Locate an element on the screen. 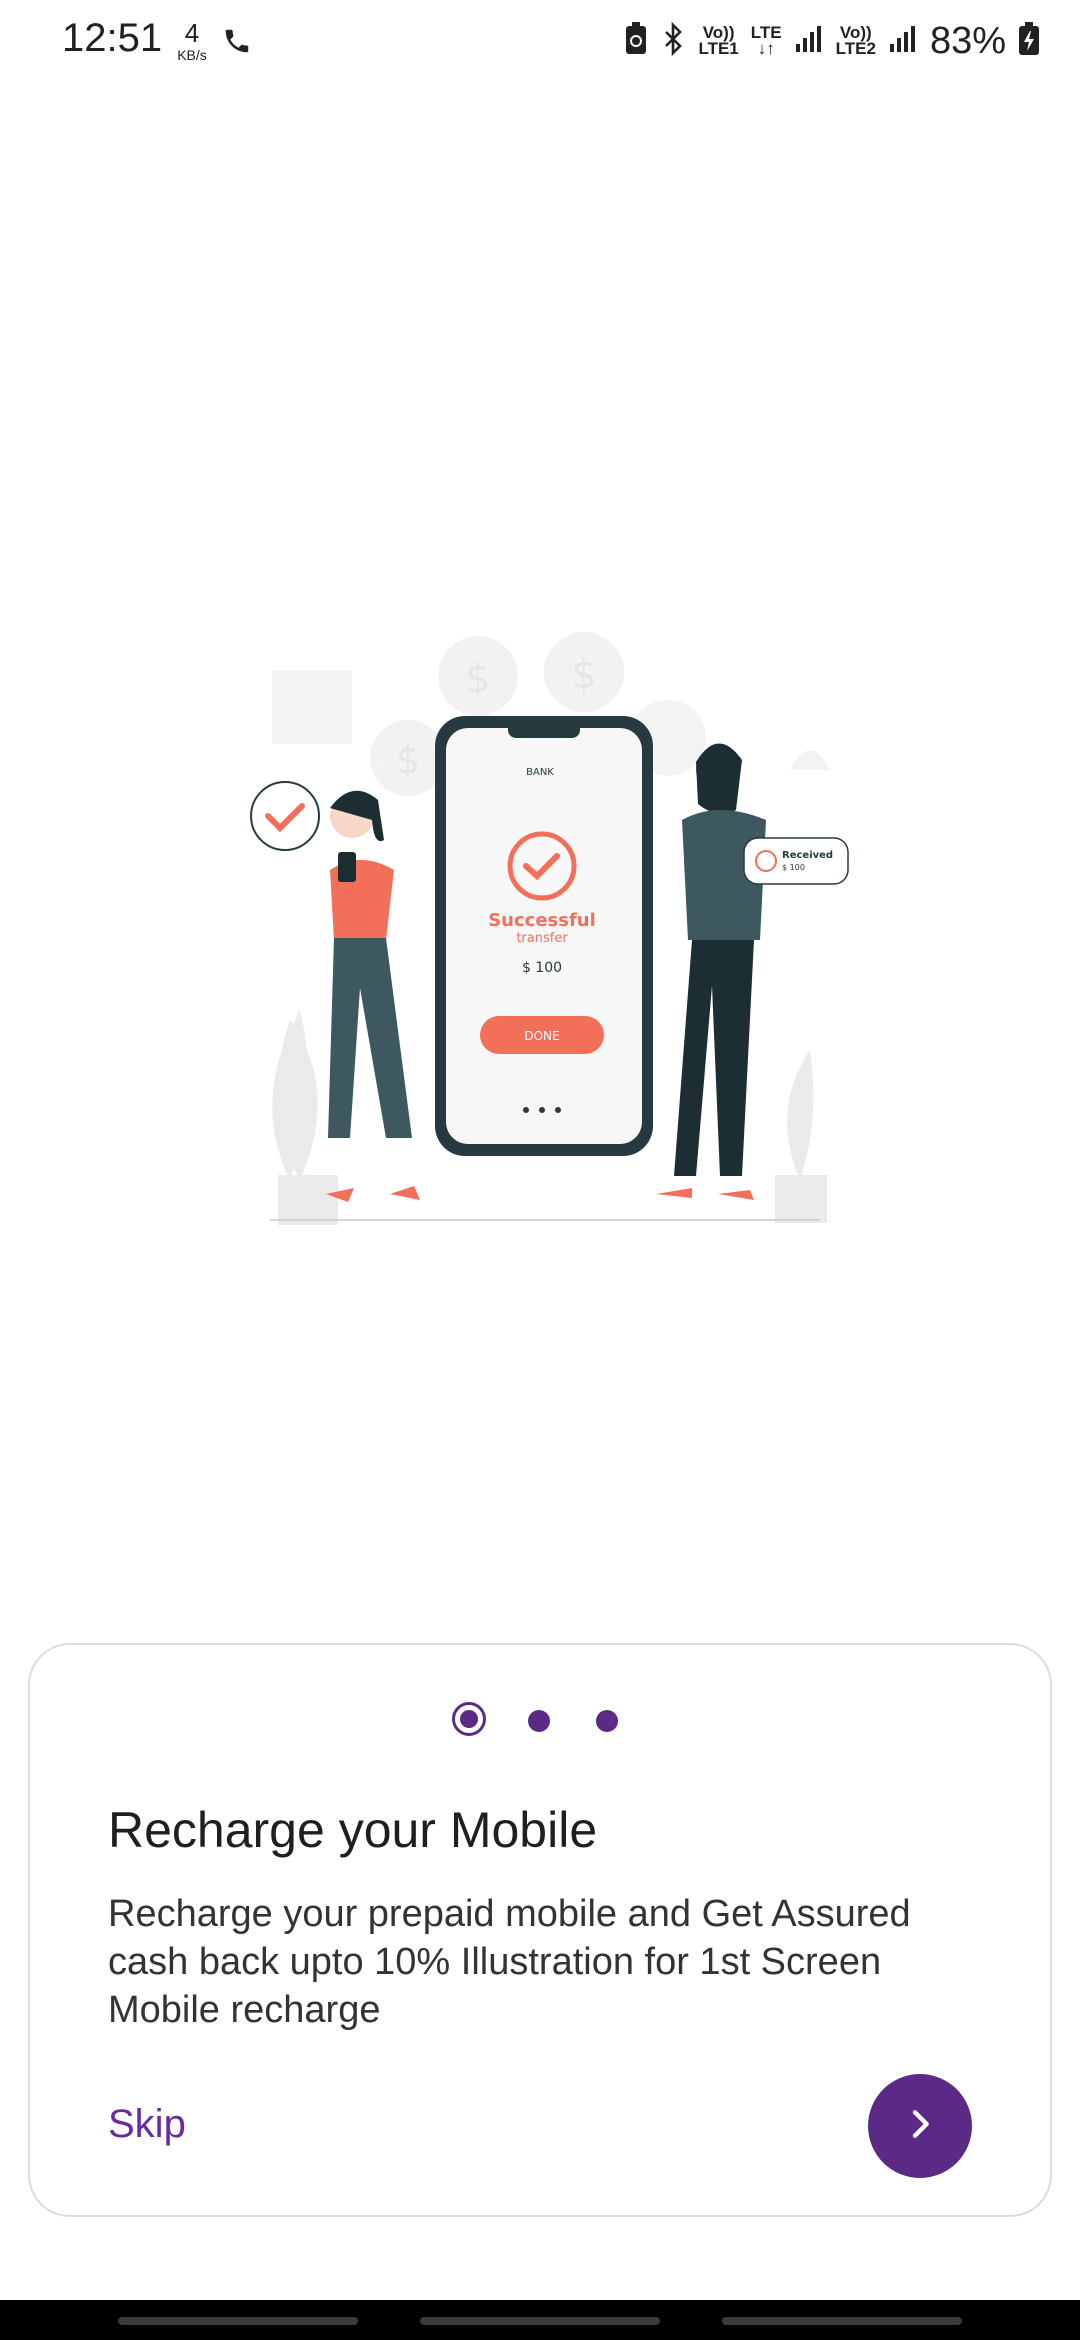  network-speed-value: 4 is located at coordinates (192, 33).